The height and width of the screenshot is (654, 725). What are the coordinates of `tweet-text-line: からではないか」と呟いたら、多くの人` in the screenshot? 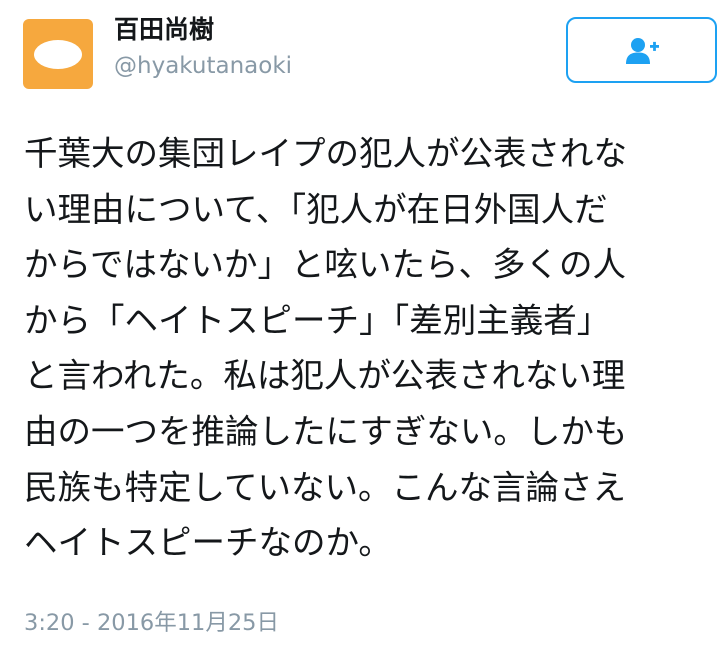 It's located at (325, 265).